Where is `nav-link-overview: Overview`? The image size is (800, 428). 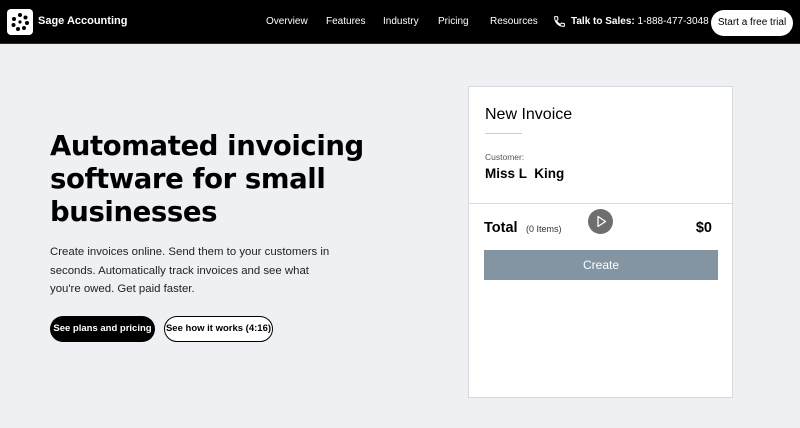 nav-link-overview: Overview is located at coordinates (287, 21).